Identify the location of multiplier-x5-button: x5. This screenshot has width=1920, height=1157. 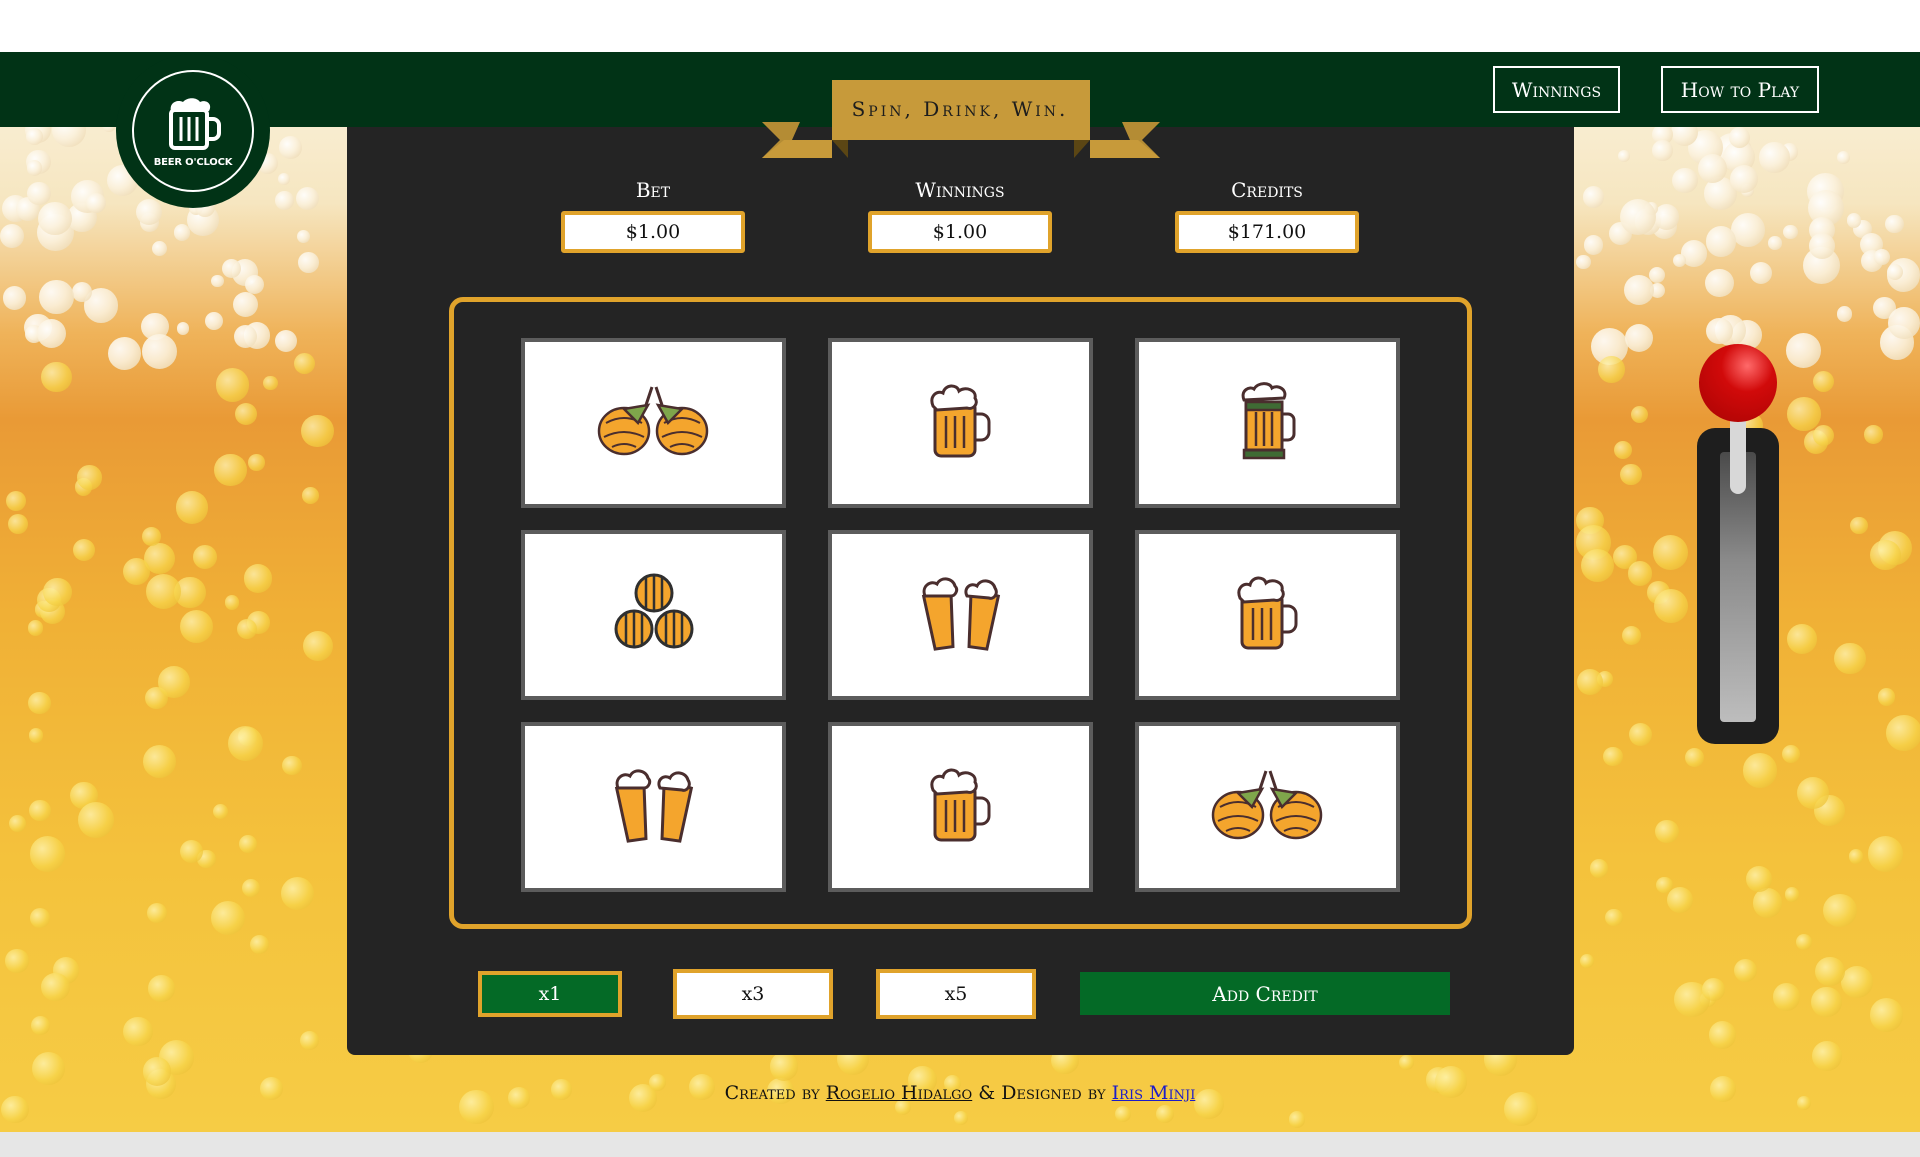
(956, 994).